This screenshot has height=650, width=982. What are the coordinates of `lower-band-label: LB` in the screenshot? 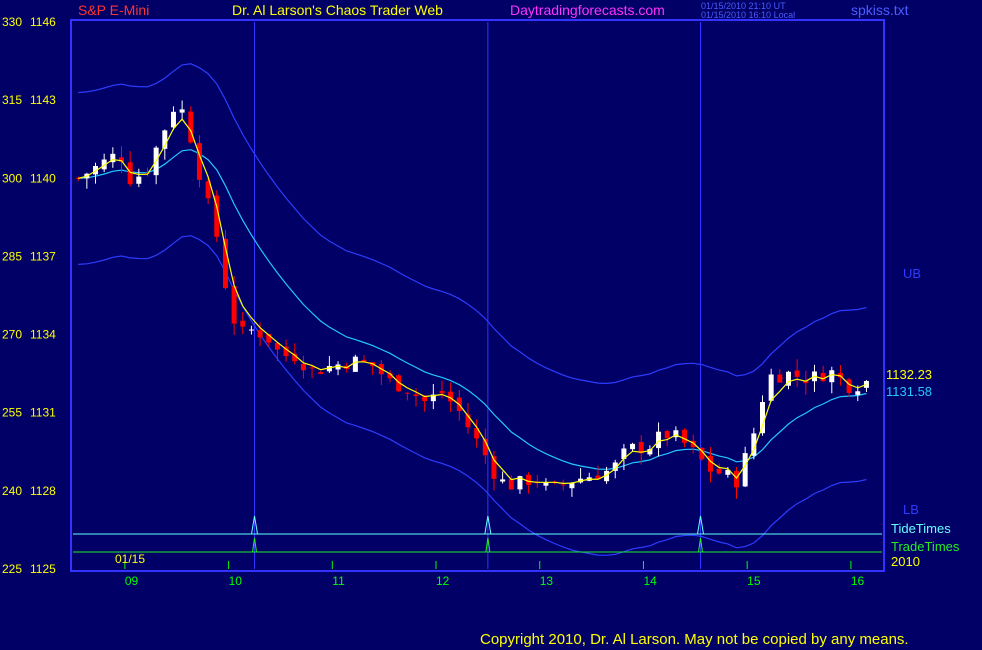 It's located at (911, 509).